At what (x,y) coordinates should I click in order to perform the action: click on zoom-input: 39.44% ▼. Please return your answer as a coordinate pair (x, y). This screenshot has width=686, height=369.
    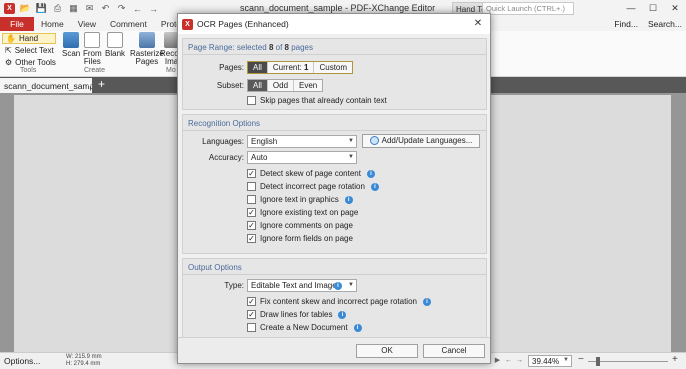
    Looking at the image, I should click on (550, 361).